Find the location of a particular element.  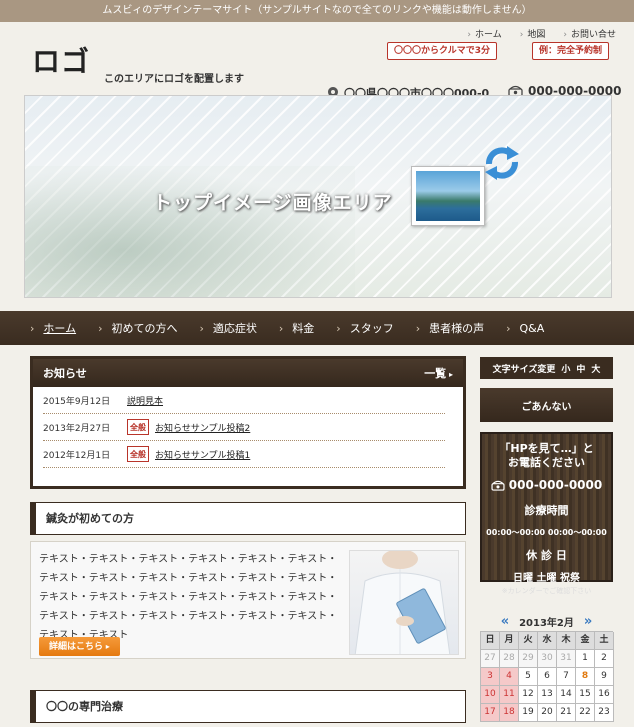

weekday-header: 日 is located at coordinates (490, 641).